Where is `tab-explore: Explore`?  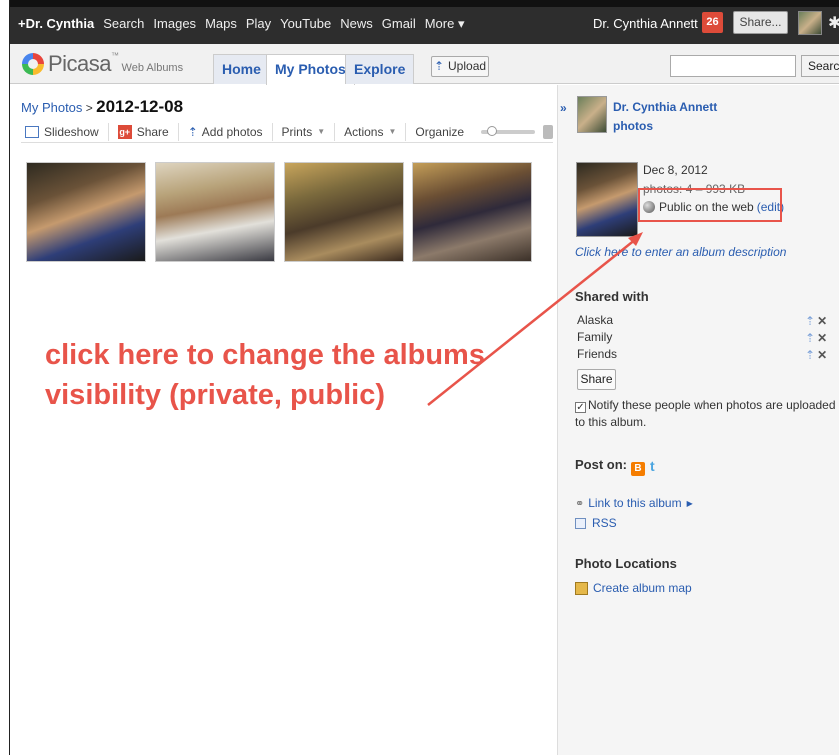
tab-explore: Explore is located at coordinates (380, 69).